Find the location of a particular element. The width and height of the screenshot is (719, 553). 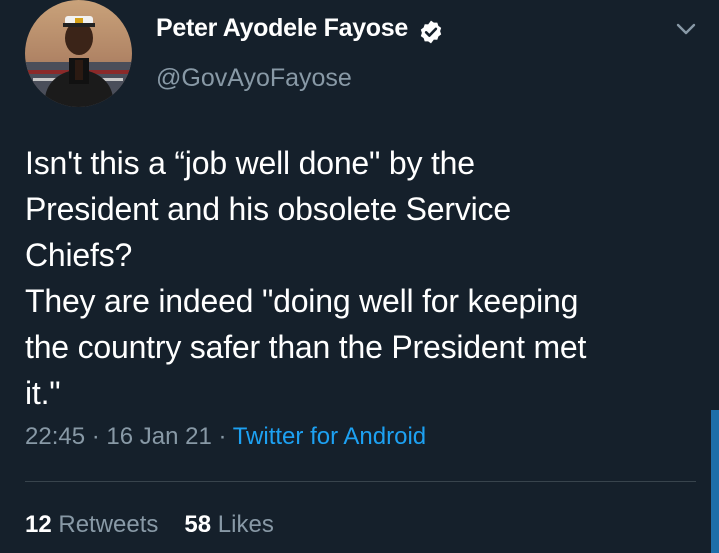

avatar-photo is located at coordinates (78, 53).